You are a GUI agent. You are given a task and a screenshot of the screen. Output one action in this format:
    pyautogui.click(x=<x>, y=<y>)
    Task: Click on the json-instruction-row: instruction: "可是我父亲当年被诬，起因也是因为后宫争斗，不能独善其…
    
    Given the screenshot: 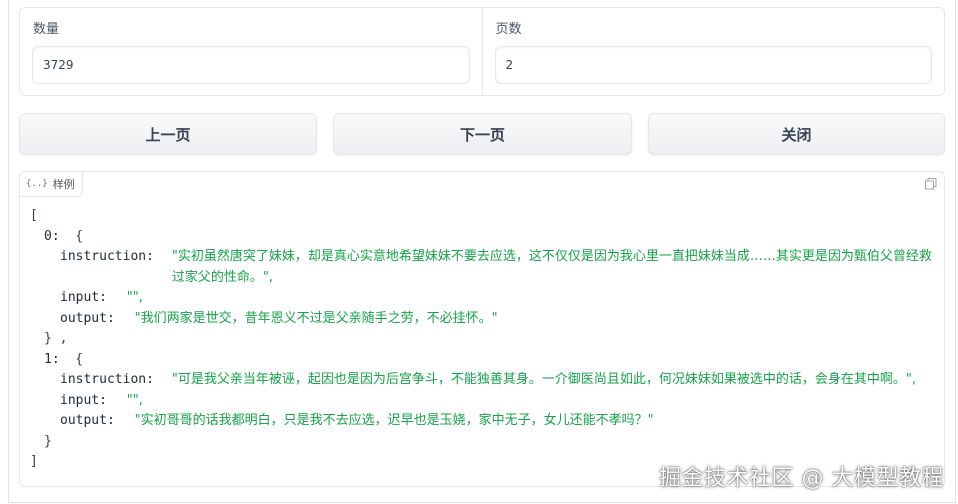 What is the action you would take?
    pyautogui.click(x=482, y=380)
    